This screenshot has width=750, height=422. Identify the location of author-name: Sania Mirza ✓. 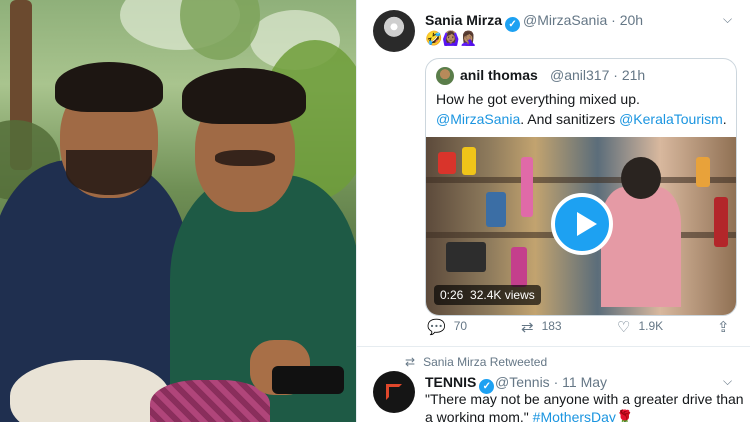
(473, 22).